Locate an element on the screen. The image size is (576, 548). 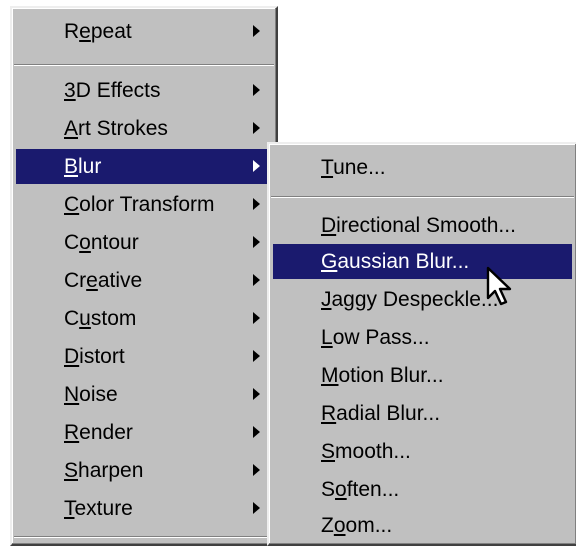
menu-item-3d-effects: 3D Effects is located at coordinates (144, 90).